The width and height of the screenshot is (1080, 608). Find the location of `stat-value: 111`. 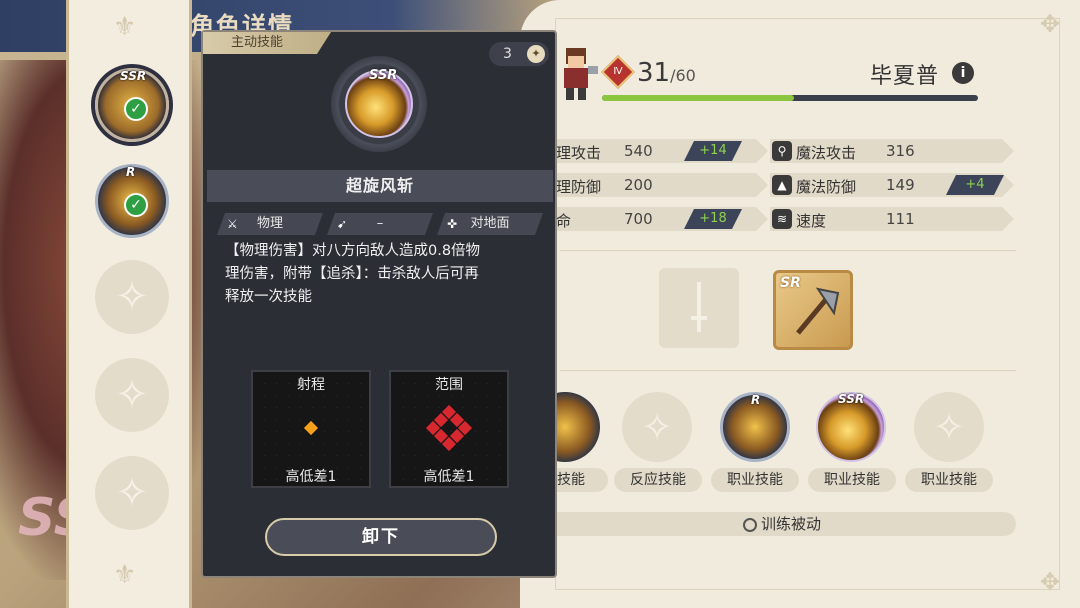

stat-value: 111 is located at coordinates (900, 219).